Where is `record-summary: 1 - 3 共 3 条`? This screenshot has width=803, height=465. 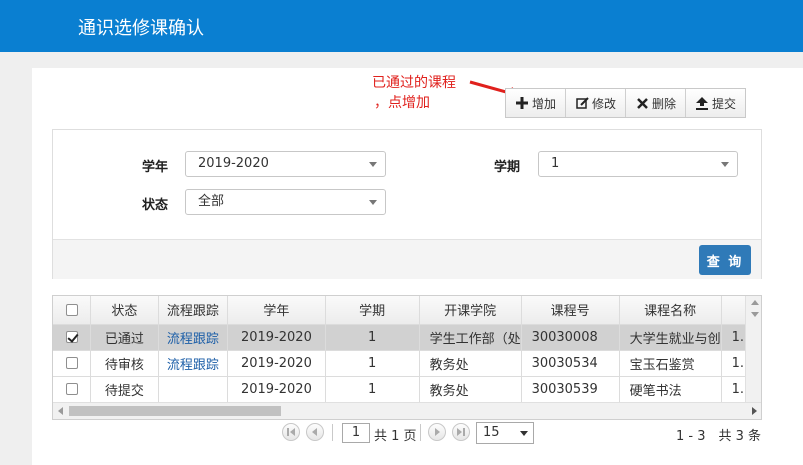
record-summary: 1 - 3 共 3 条 is located at coordinates (719, 436).